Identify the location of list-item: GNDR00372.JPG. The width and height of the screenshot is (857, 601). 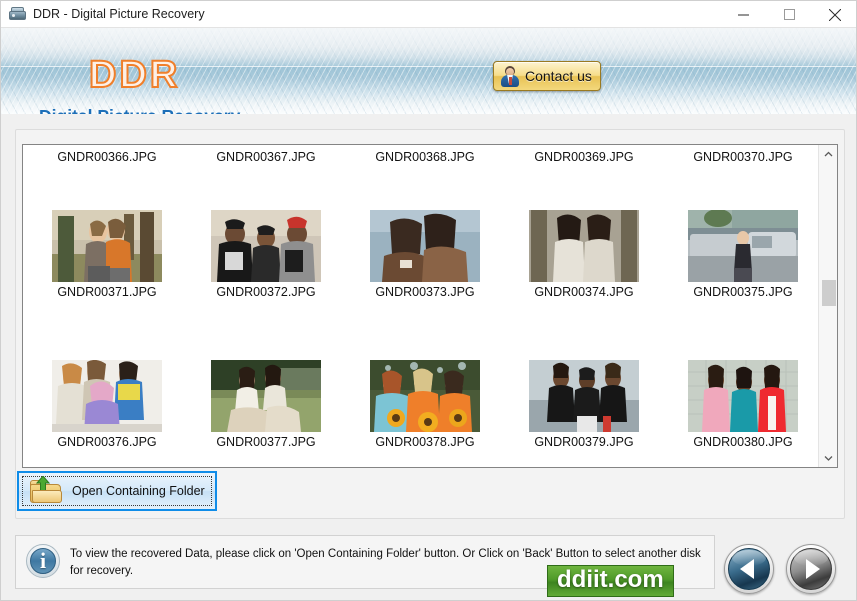
(266, 254).